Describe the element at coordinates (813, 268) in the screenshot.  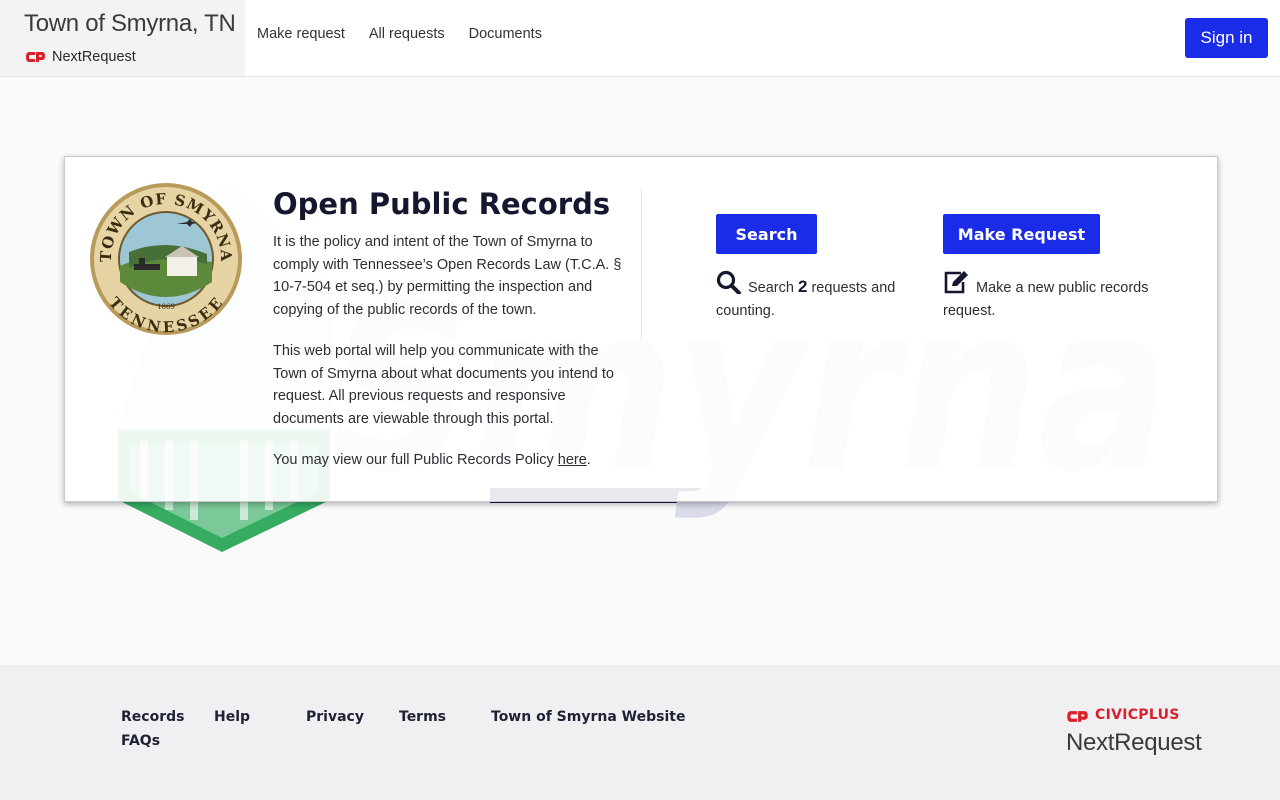
I see `search-action: Search Search 2 requests and counting.` at that location.